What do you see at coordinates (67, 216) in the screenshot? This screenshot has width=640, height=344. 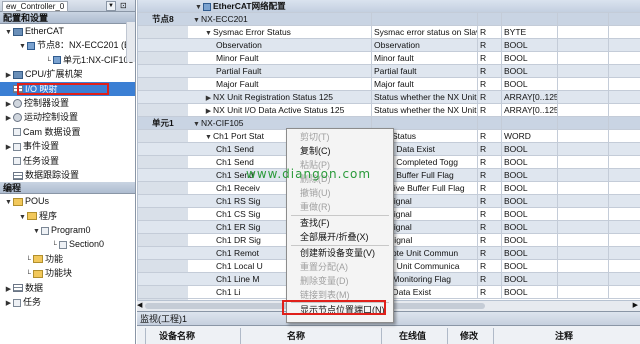 I see `tree-item-programs: ▼ 程序` at bounding box center [67, 216].